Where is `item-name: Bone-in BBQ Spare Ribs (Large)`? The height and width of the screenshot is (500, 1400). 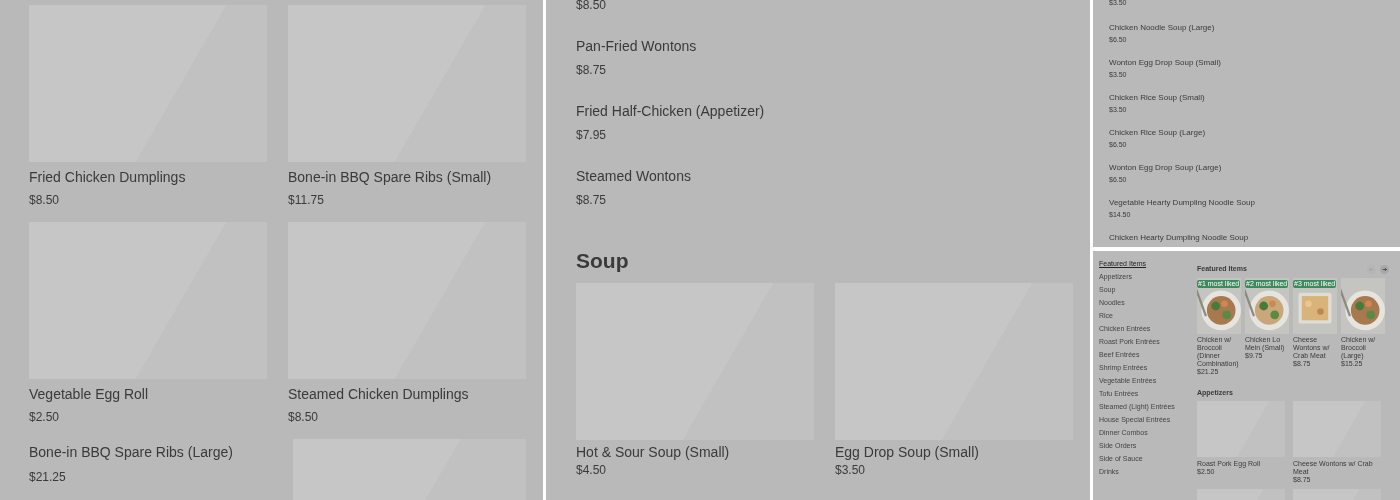
item-name: Bone-in BBQ Spare Ribs (Large) is located at coordinates (148, 452).